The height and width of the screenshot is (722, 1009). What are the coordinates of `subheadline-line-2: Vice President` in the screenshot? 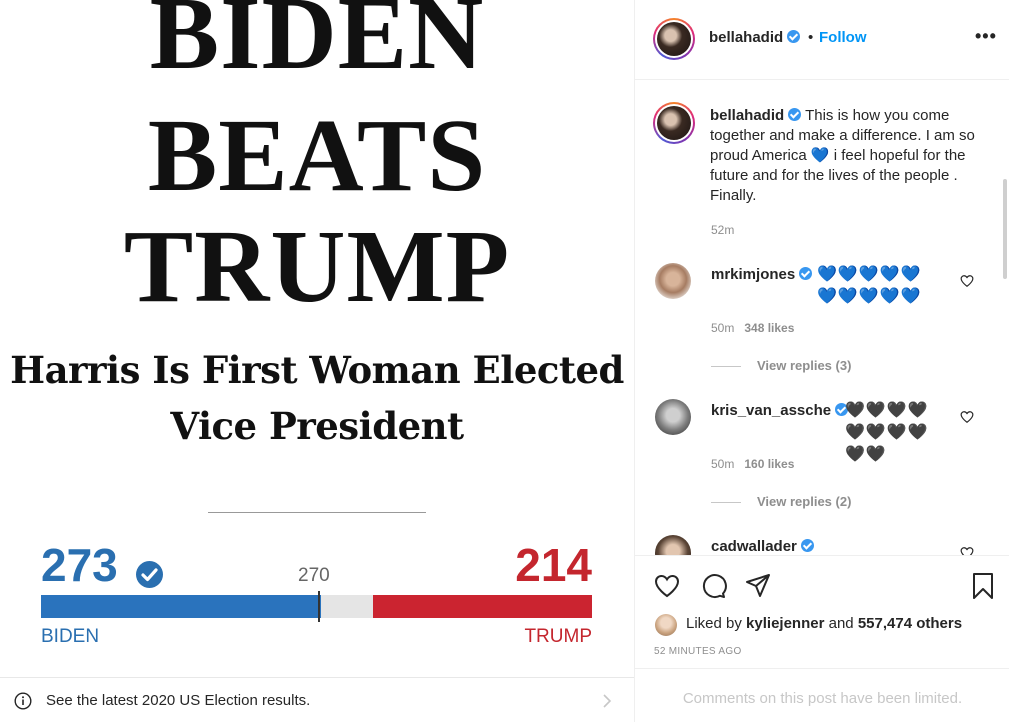 It's located at (317, 426).